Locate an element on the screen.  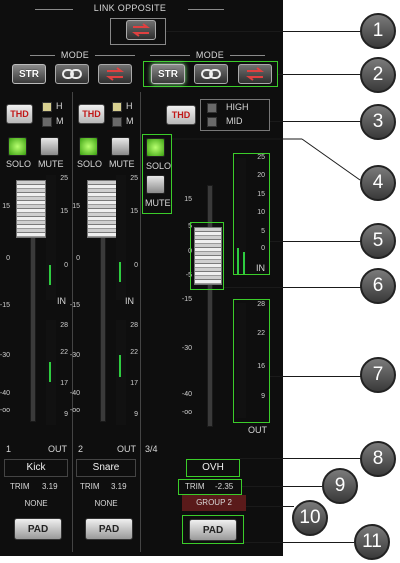
in-meter-level-ch34-b is located at coordinates (244, 263).